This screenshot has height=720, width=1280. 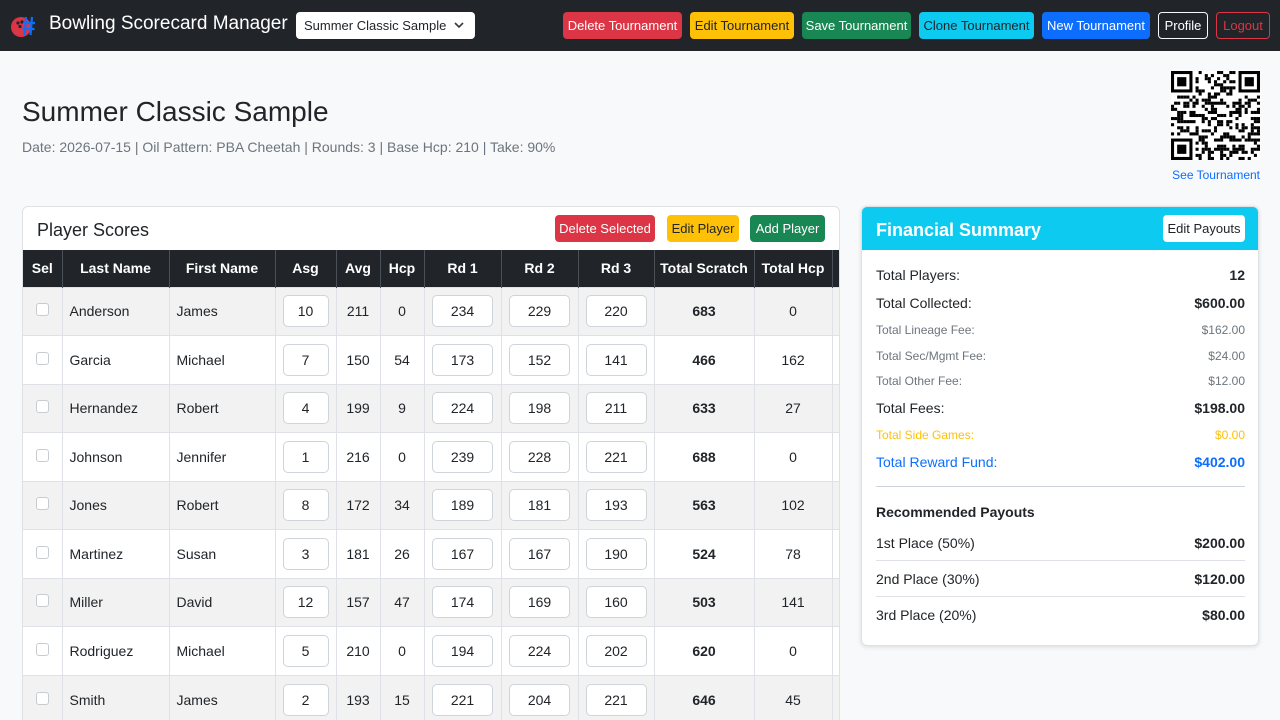 I want to click on avg-cell: 210, so click(x=358, y=650).